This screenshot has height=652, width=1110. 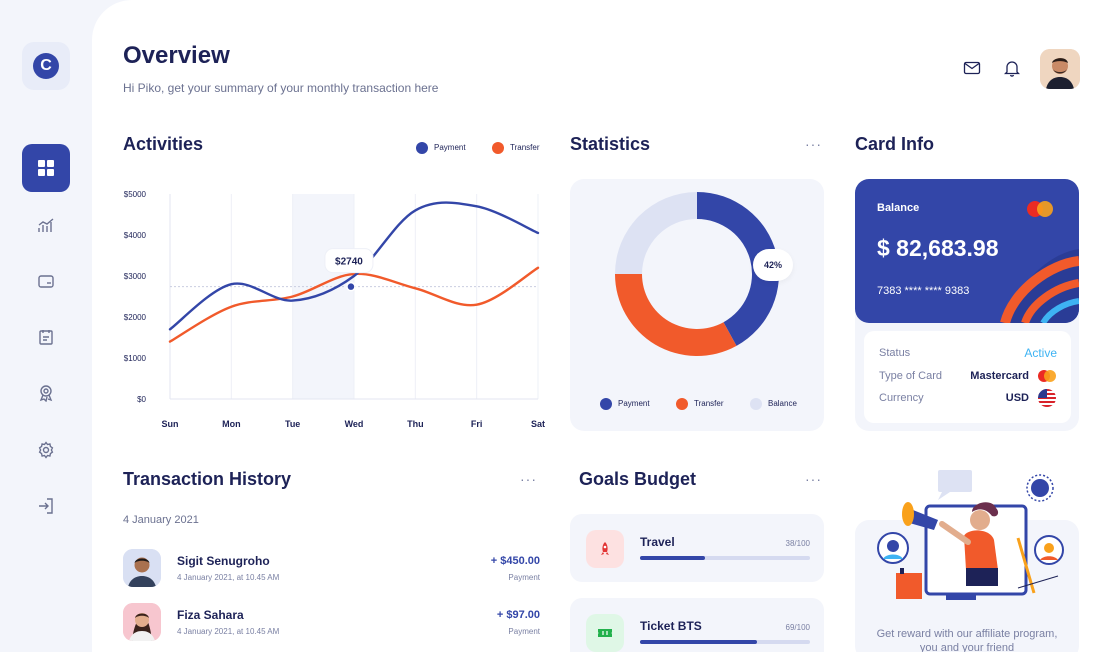 I want to click on transaction-name: Sigit Senugroho, so click(x=223, y=561).